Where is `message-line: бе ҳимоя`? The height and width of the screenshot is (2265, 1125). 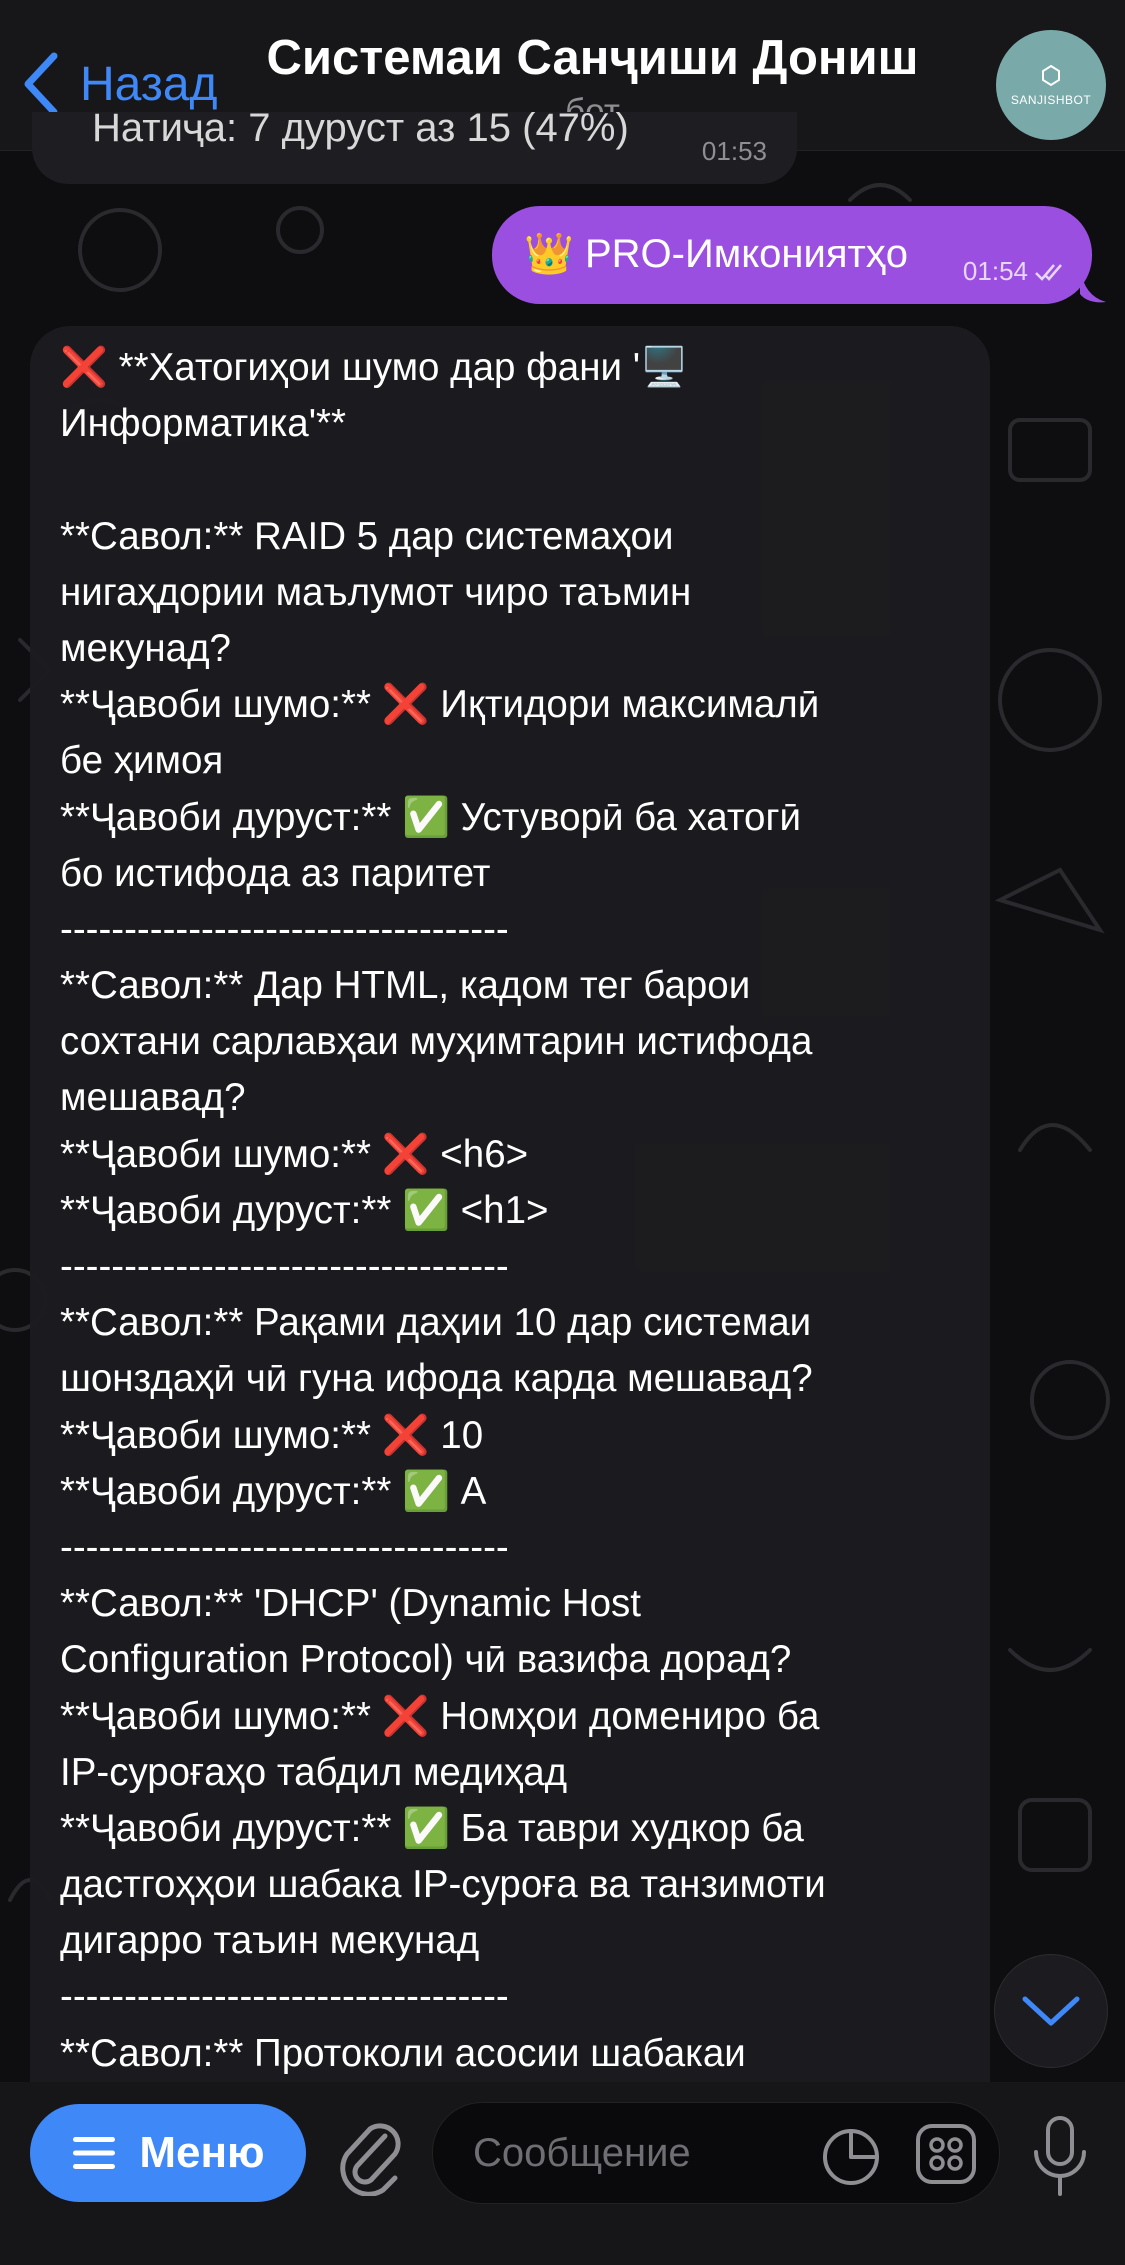
message-line: бе ҳимоя is located at coordinates (142, 761).